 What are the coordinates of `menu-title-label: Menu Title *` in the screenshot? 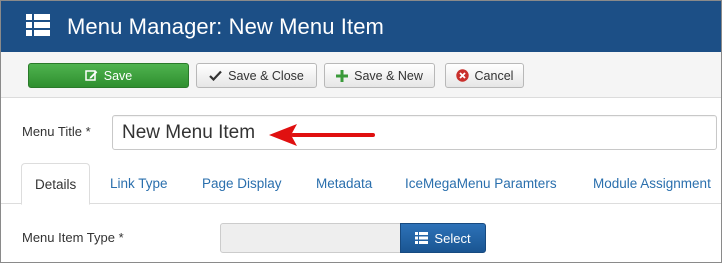 It's located at (56, 131).